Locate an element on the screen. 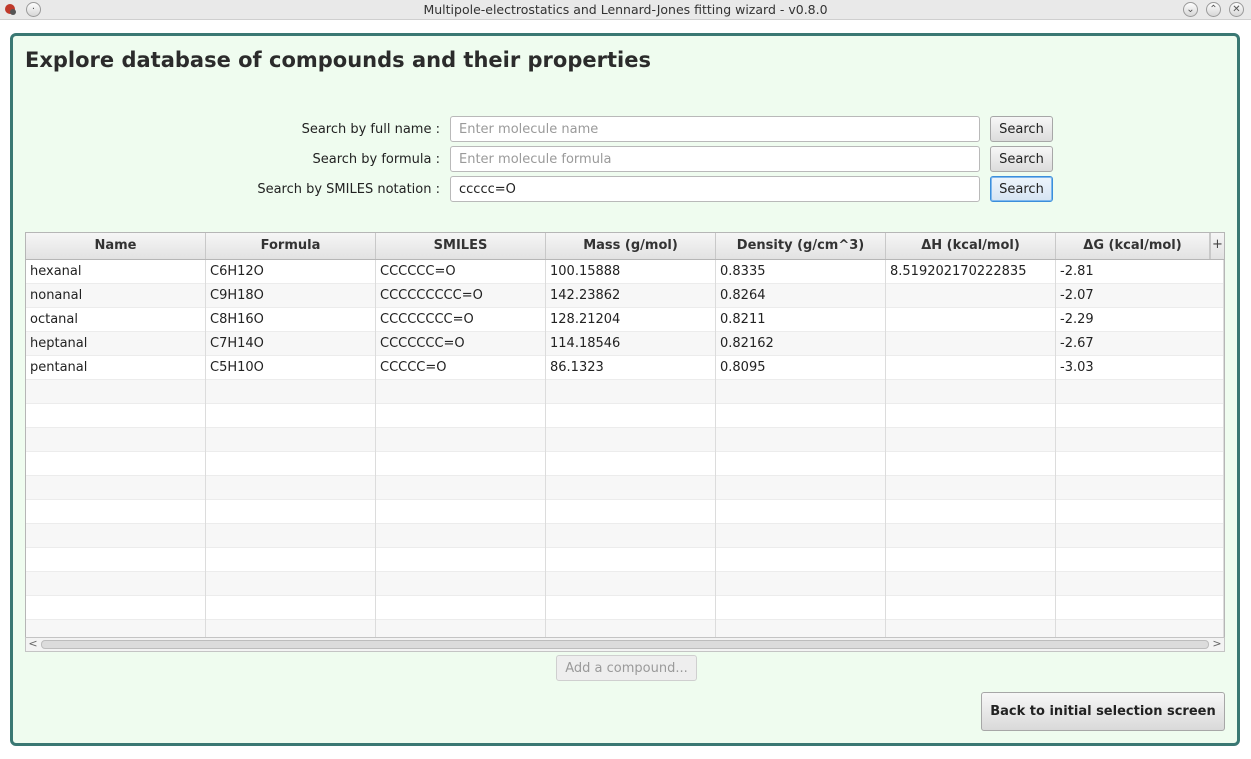 The width and height of the screenshot is (1251, 759). column-header-dh: ΔH (kcal/mol) is located at coordinates (971, 246).